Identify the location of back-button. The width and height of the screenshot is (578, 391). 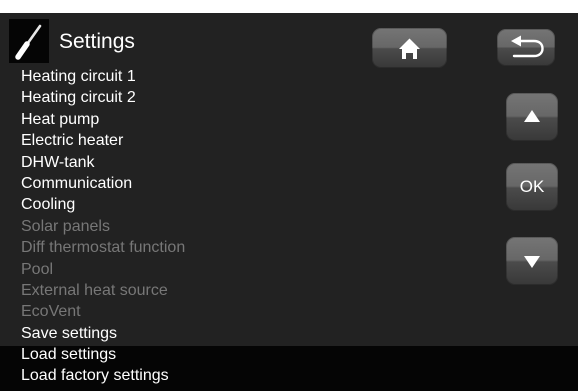
(526, 47).